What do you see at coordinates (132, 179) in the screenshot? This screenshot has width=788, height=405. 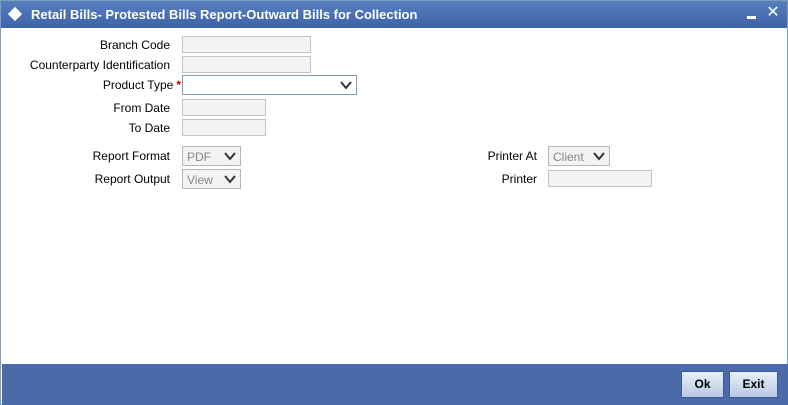 I see `report-output-label: Report Output` at bounding box center [132, 179].